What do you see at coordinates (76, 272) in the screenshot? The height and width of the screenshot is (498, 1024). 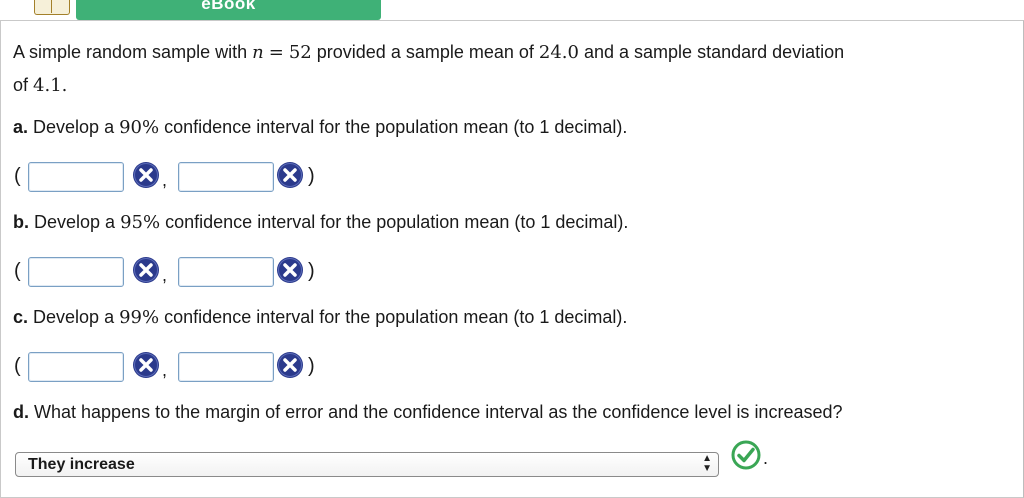 I see `b-lower-input` at bounding box center [76, 272].